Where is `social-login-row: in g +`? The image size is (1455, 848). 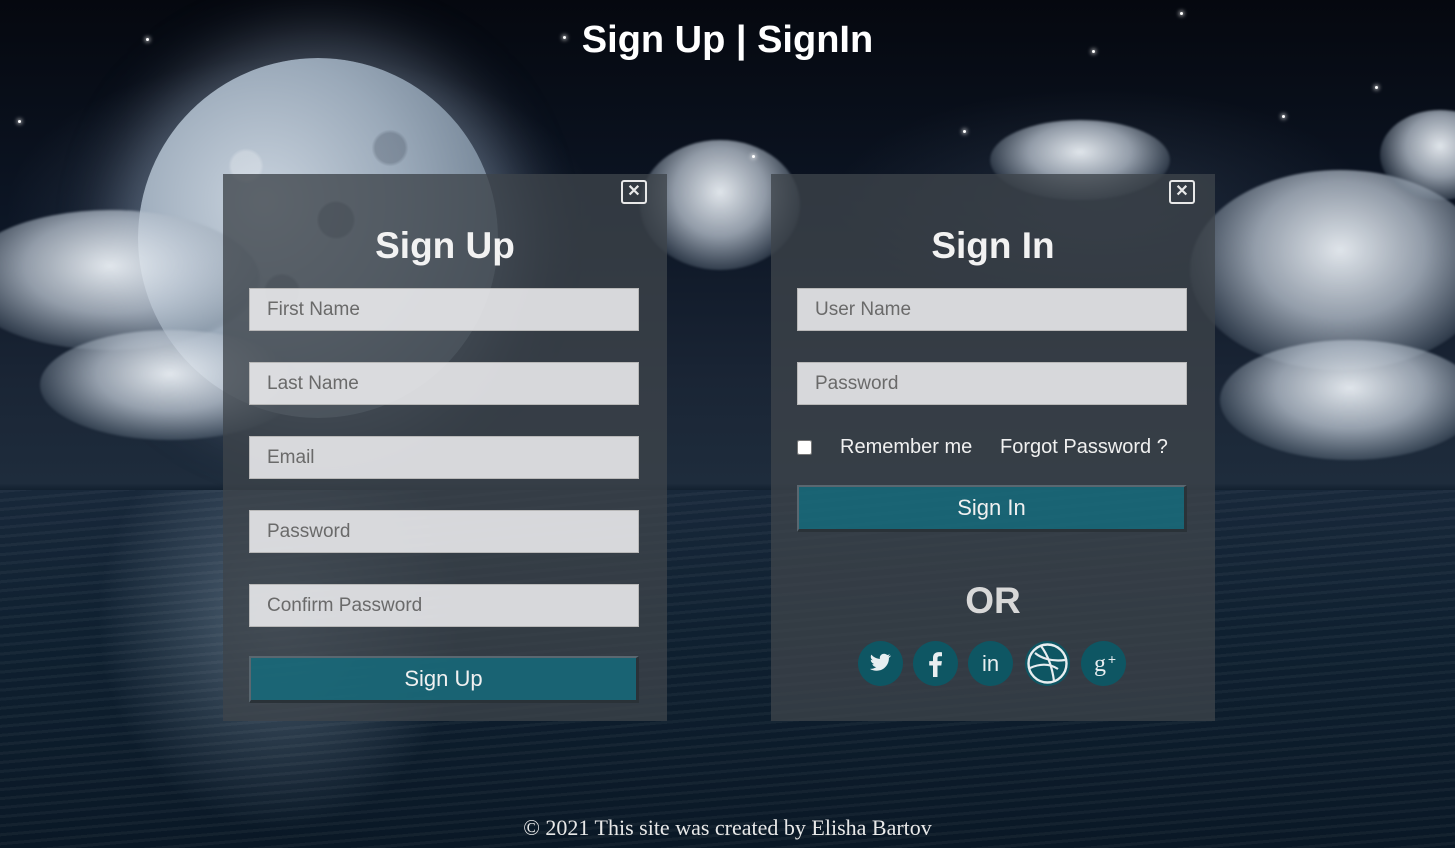
social-login-row: in g + is located at coordinates (998, 664).